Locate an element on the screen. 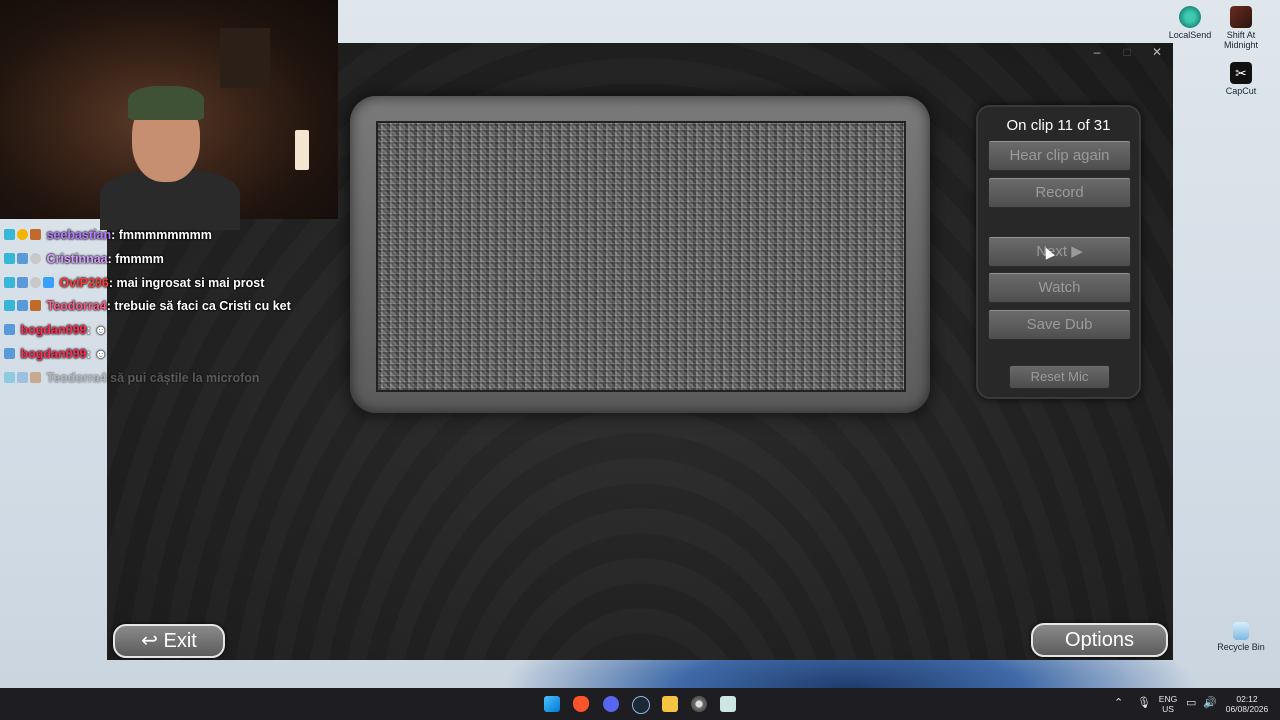  chat-message: OviP206: mai ingrosat si mai prost is located at coordinates (169, 288).